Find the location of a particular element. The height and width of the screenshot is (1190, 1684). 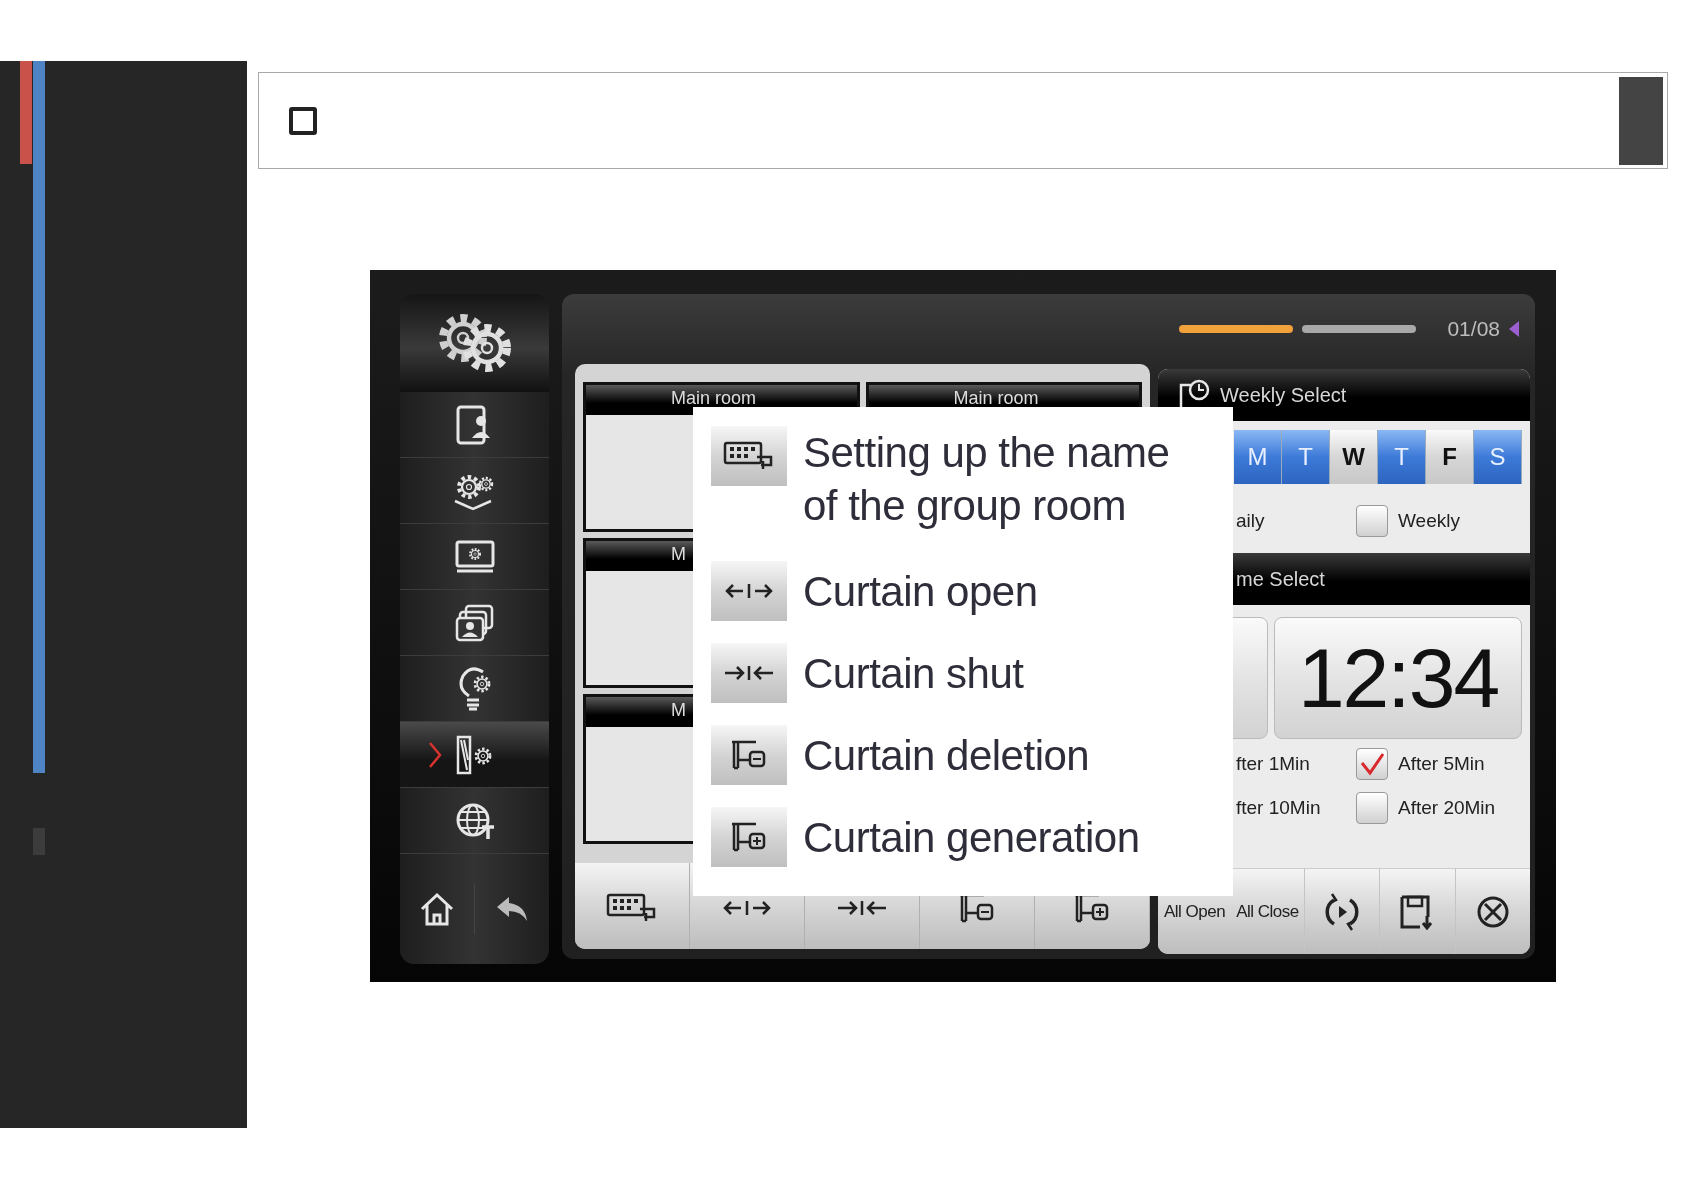

checkmark-icon is located at coordinates (1372, 764).